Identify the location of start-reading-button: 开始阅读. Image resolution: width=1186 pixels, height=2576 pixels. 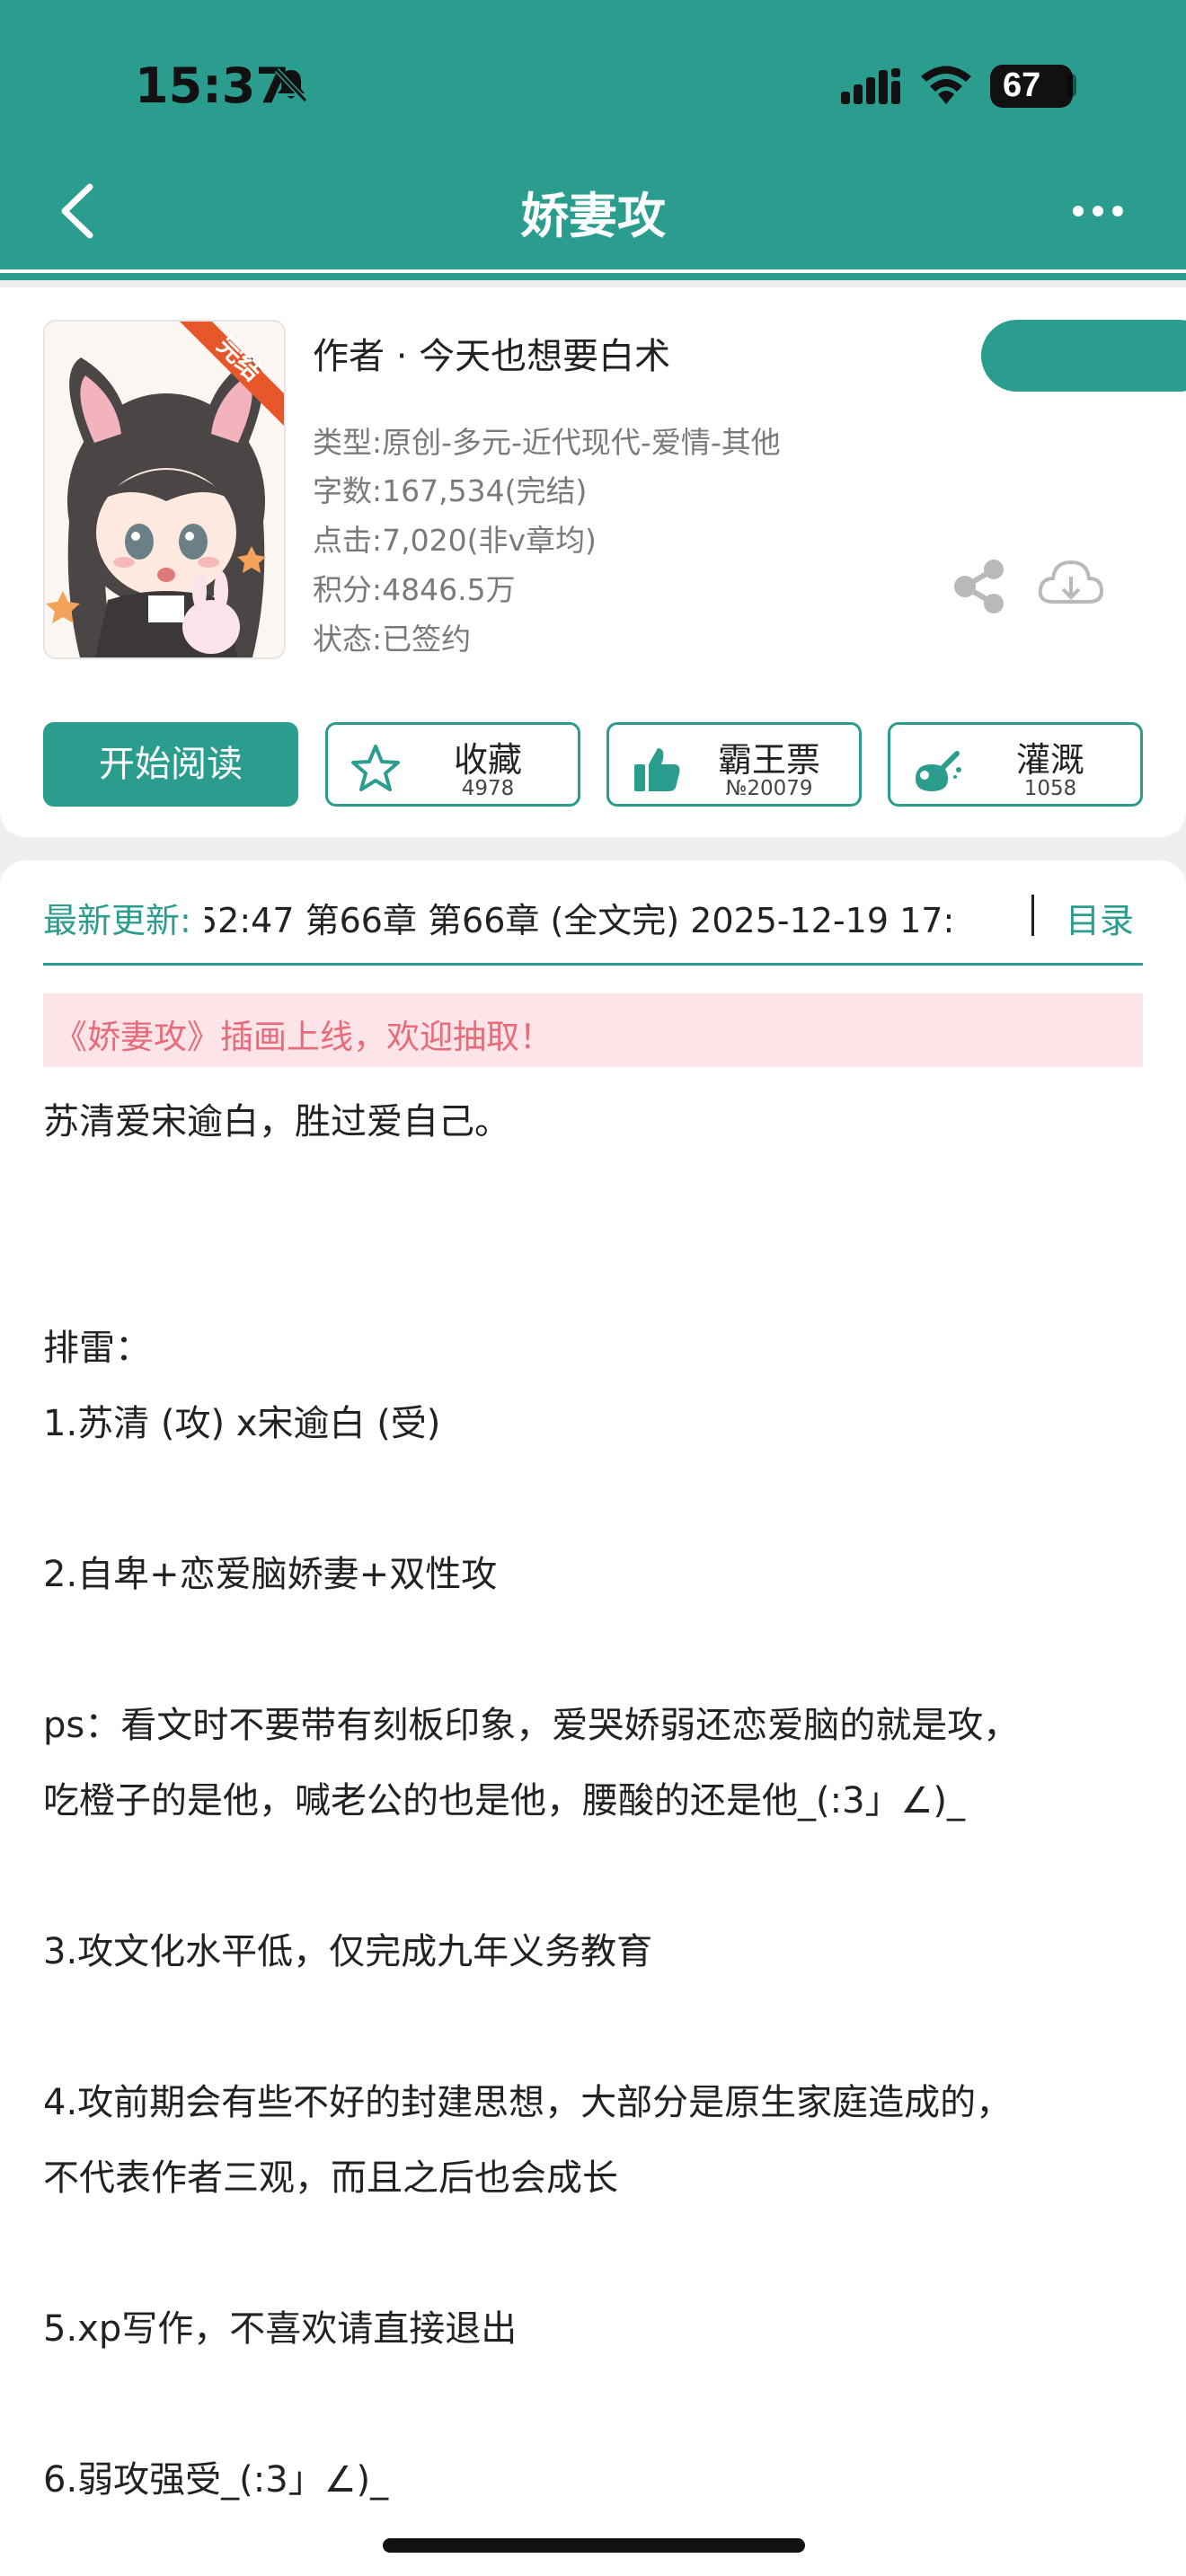
(170, 764).